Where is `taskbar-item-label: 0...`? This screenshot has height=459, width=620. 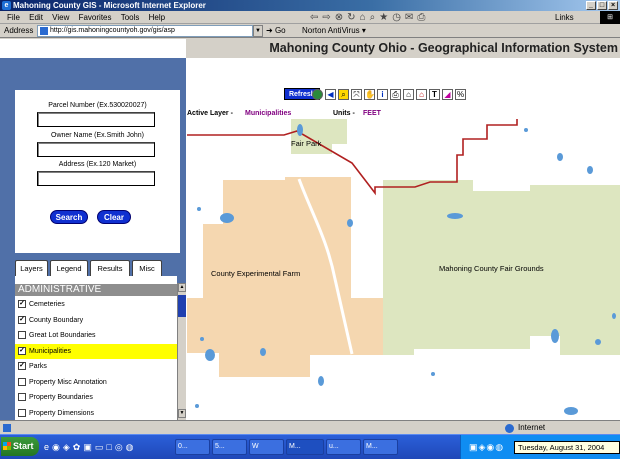 taskbar-item-label: 0... is located at coordinates (183, 446).